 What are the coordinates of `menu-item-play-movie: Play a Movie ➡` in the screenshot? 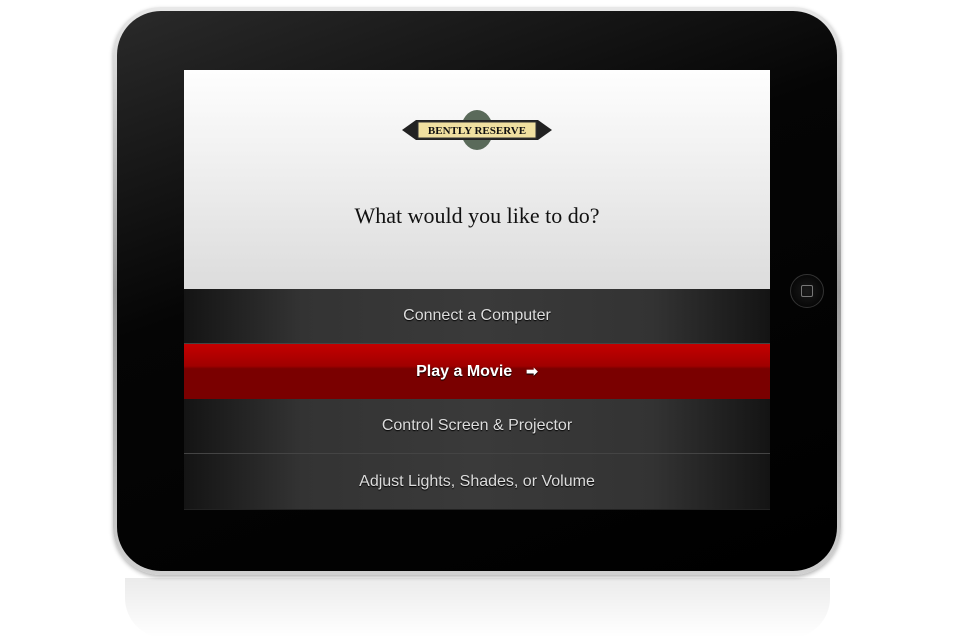 It's located at (477, 371).